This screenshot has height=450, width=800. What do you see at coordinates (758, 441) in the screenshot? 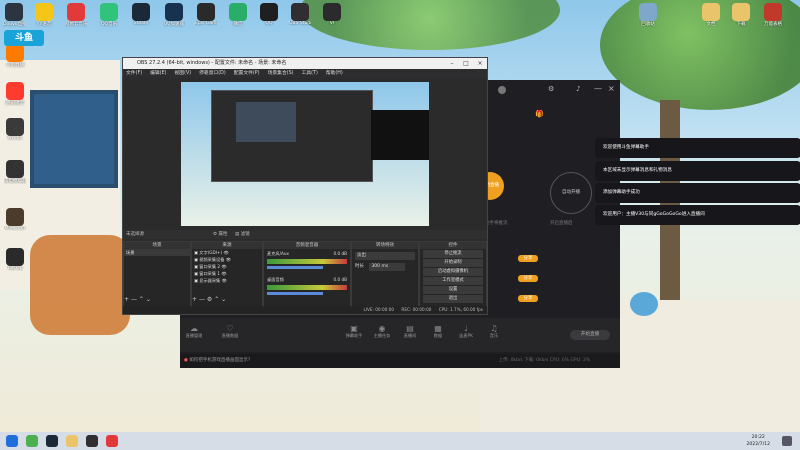
I see `tray-clock: 20:22 2022/7/12` at bounding box center [758, 441].